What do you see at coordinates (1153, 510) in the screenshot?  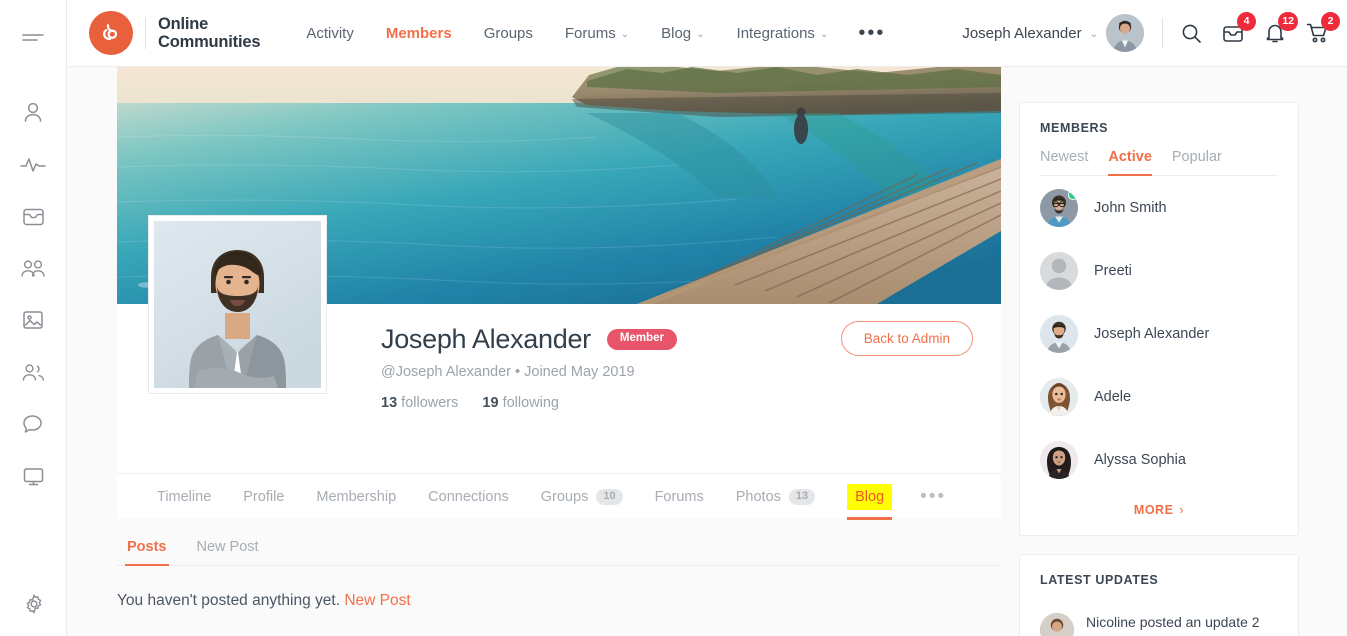 I see `more-label: MORE` at bounding box center [1153, 510].